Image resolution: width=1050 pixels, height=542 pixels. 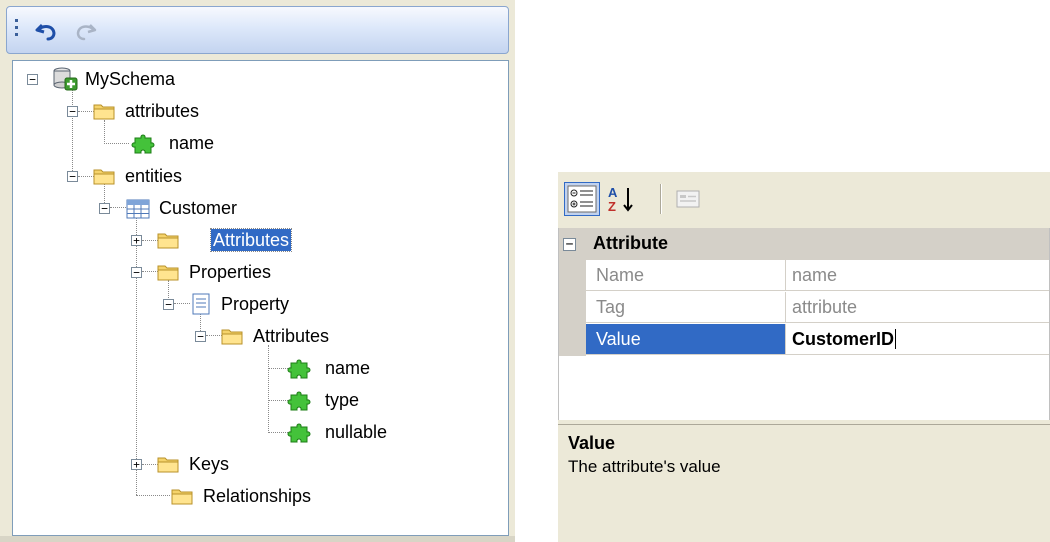 I want to click on property-document-icon, so click(x=201, y=304).